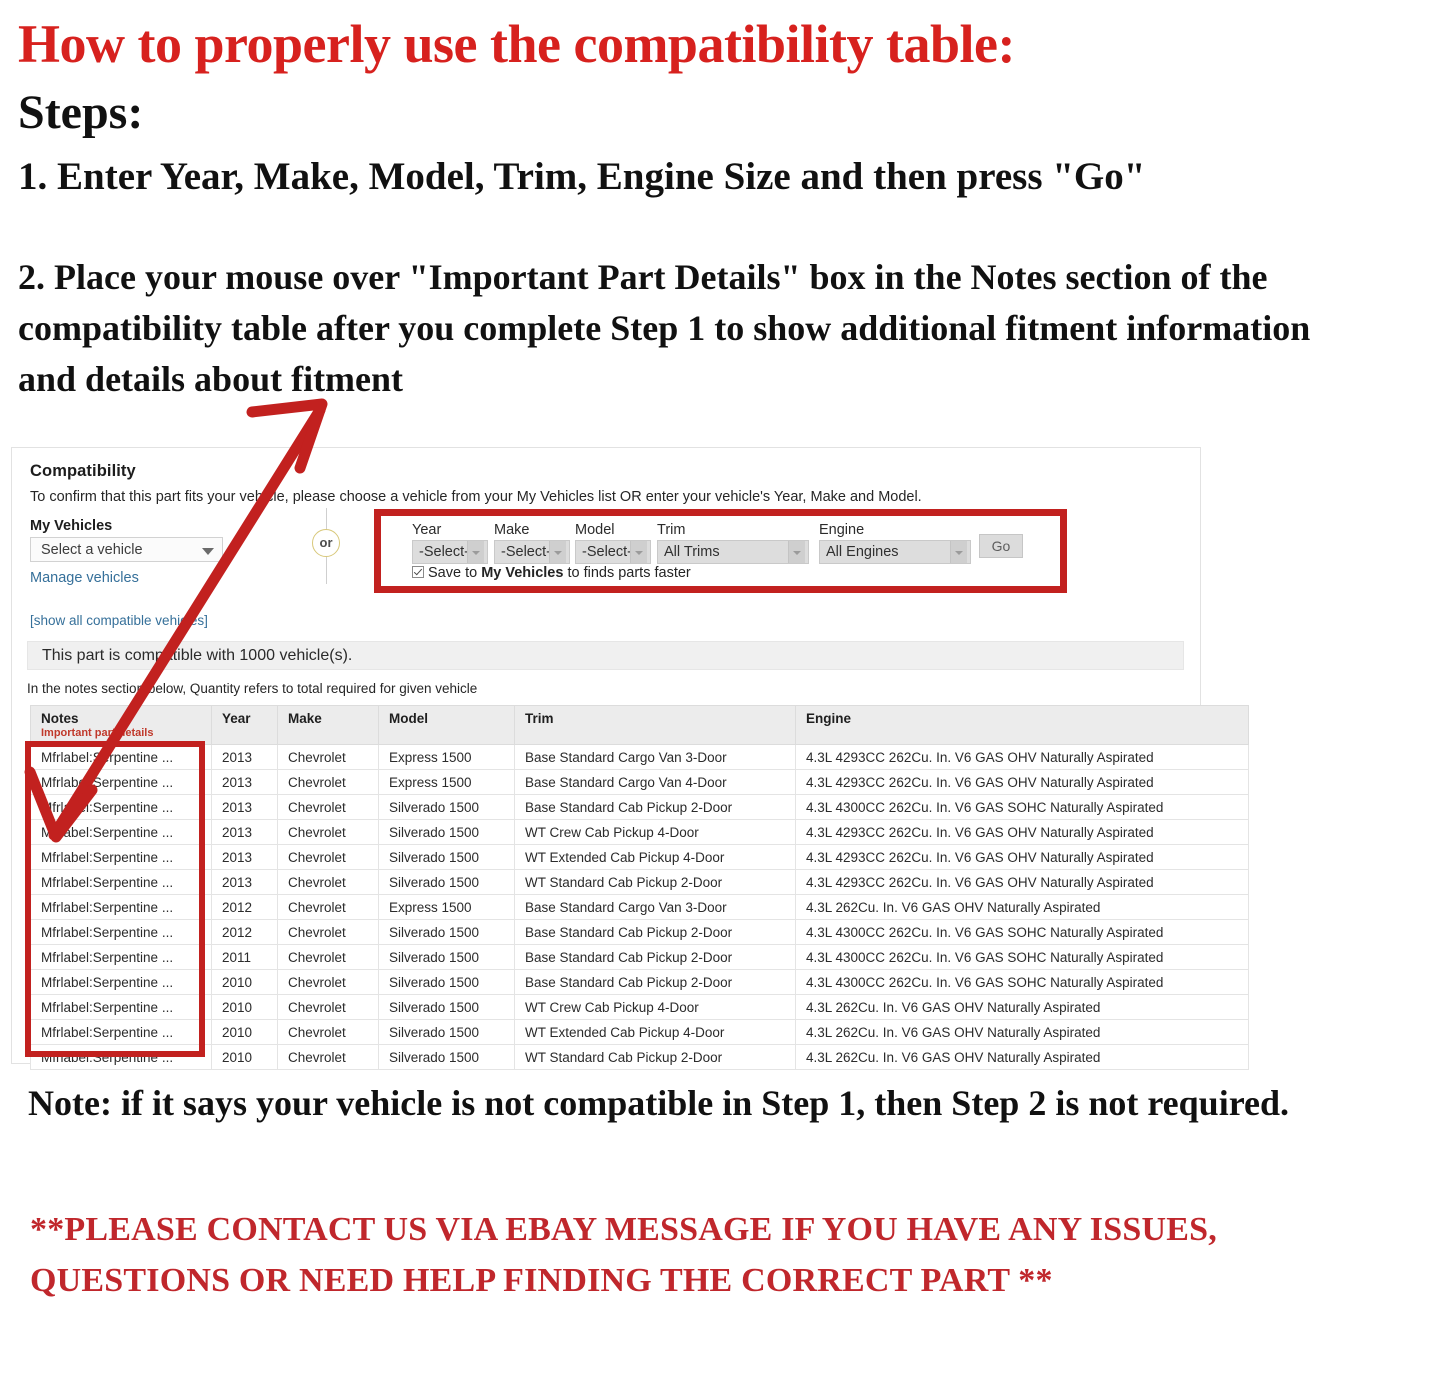  I want to click on show-all-compatible-vehicles-link: [show all compatible vehicles], so click(119, 620).